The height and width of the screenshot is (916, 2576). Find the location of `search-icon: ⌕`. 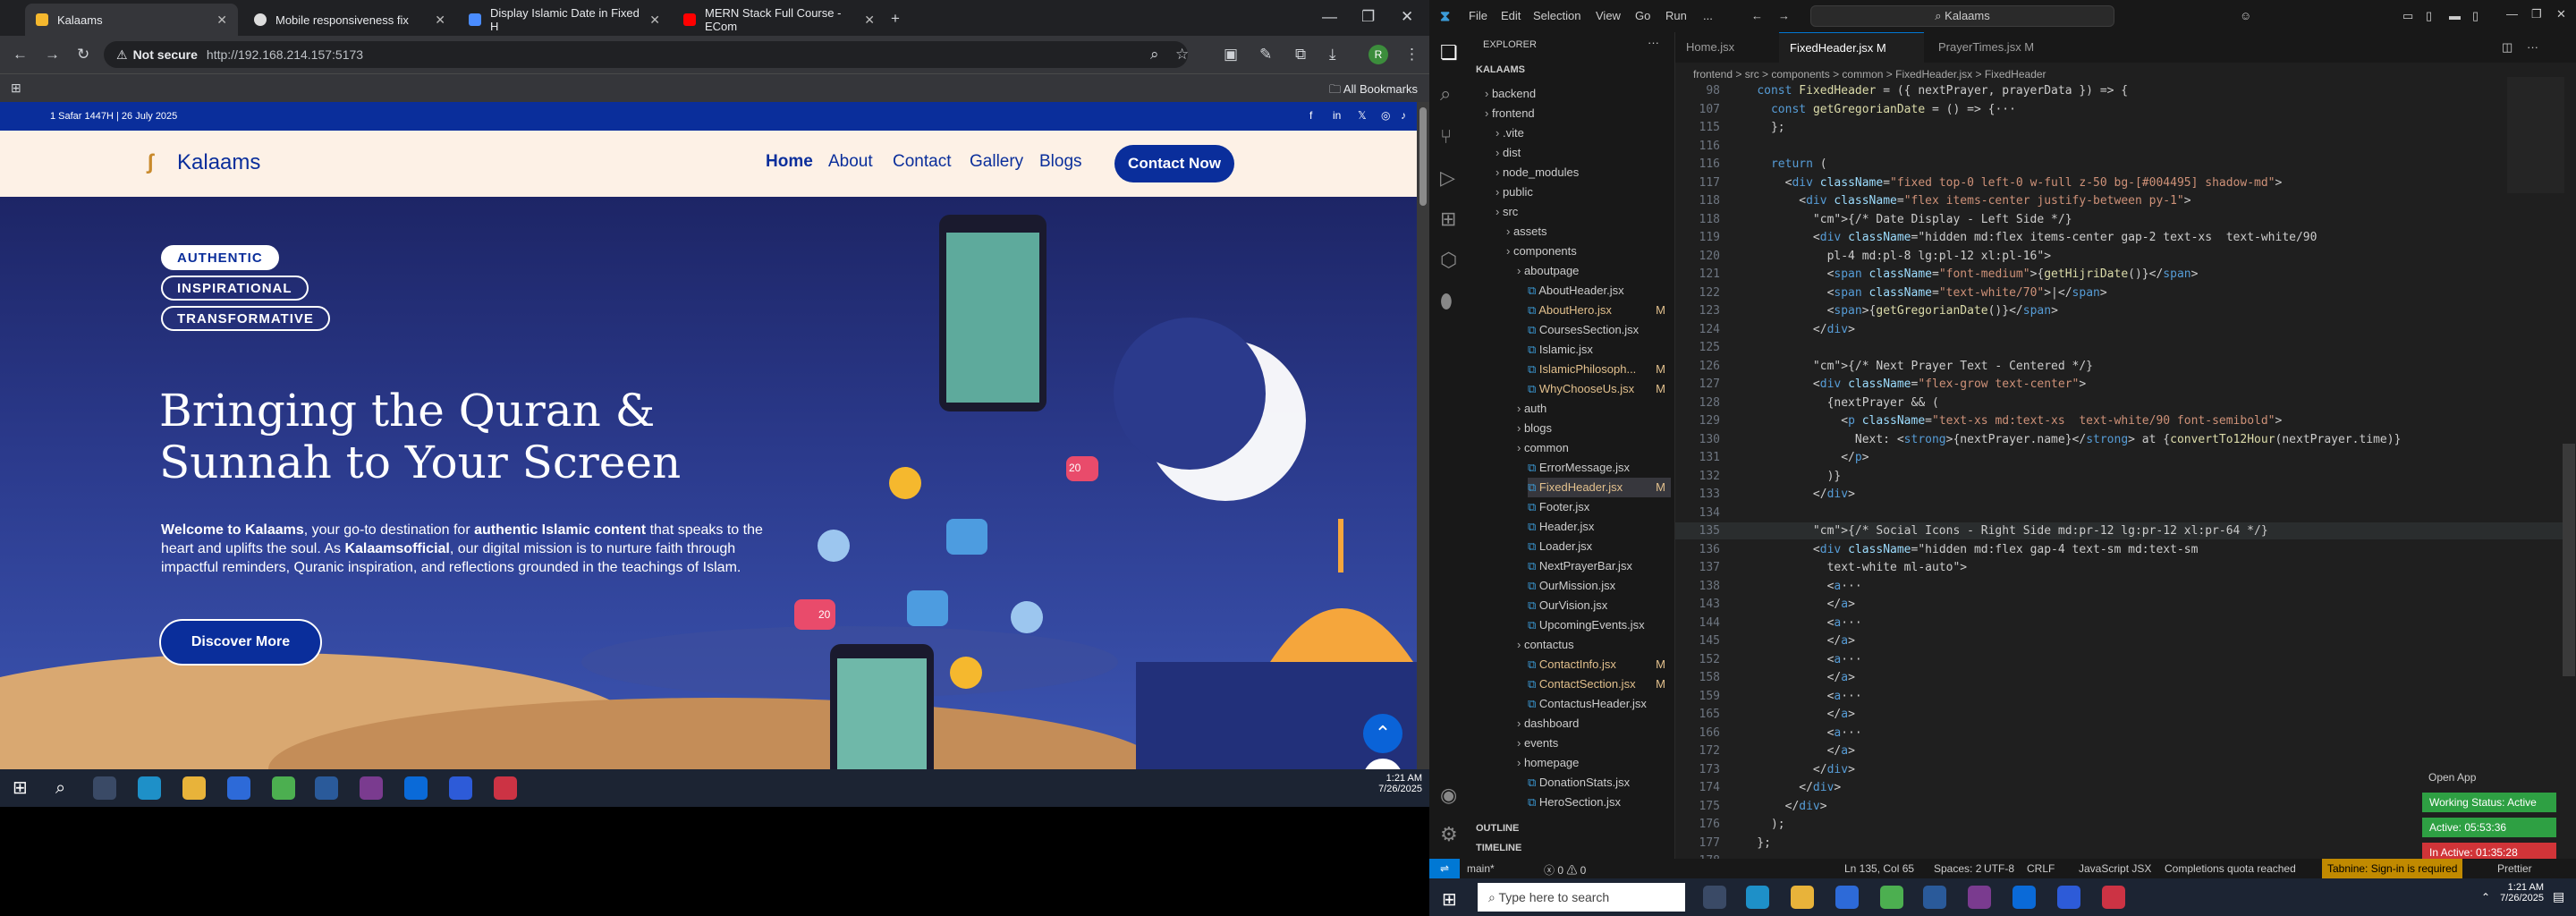

search-icon: ⌕ is located at coordinates (60, 788).